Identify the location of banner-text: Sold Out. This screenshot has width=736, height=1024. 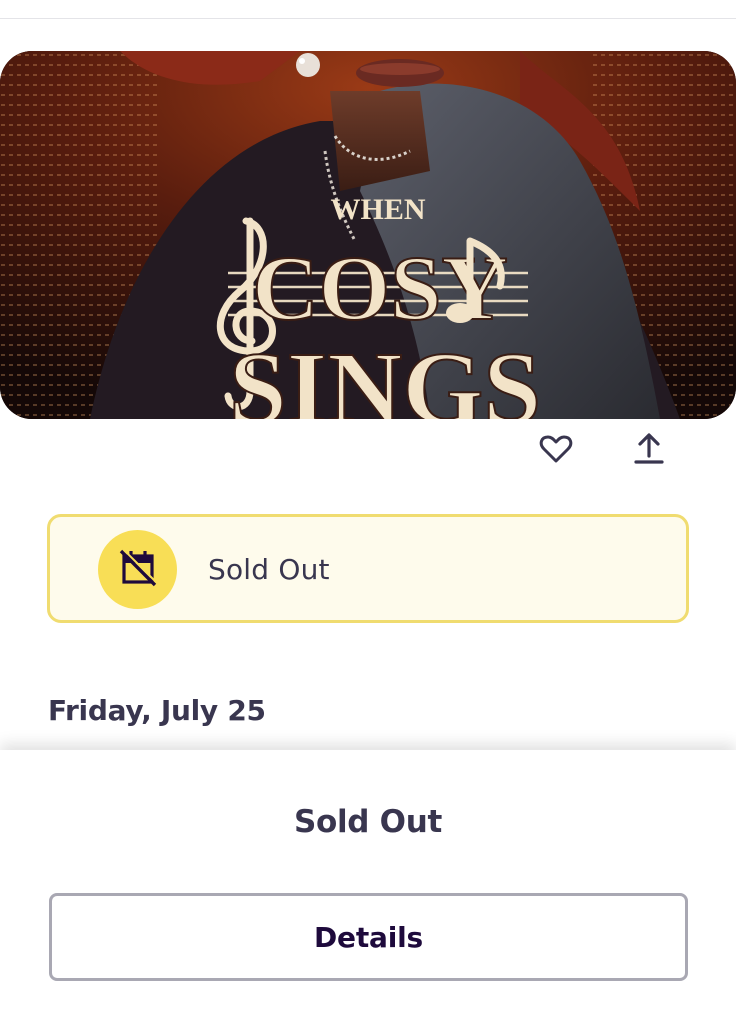
(269, 569).